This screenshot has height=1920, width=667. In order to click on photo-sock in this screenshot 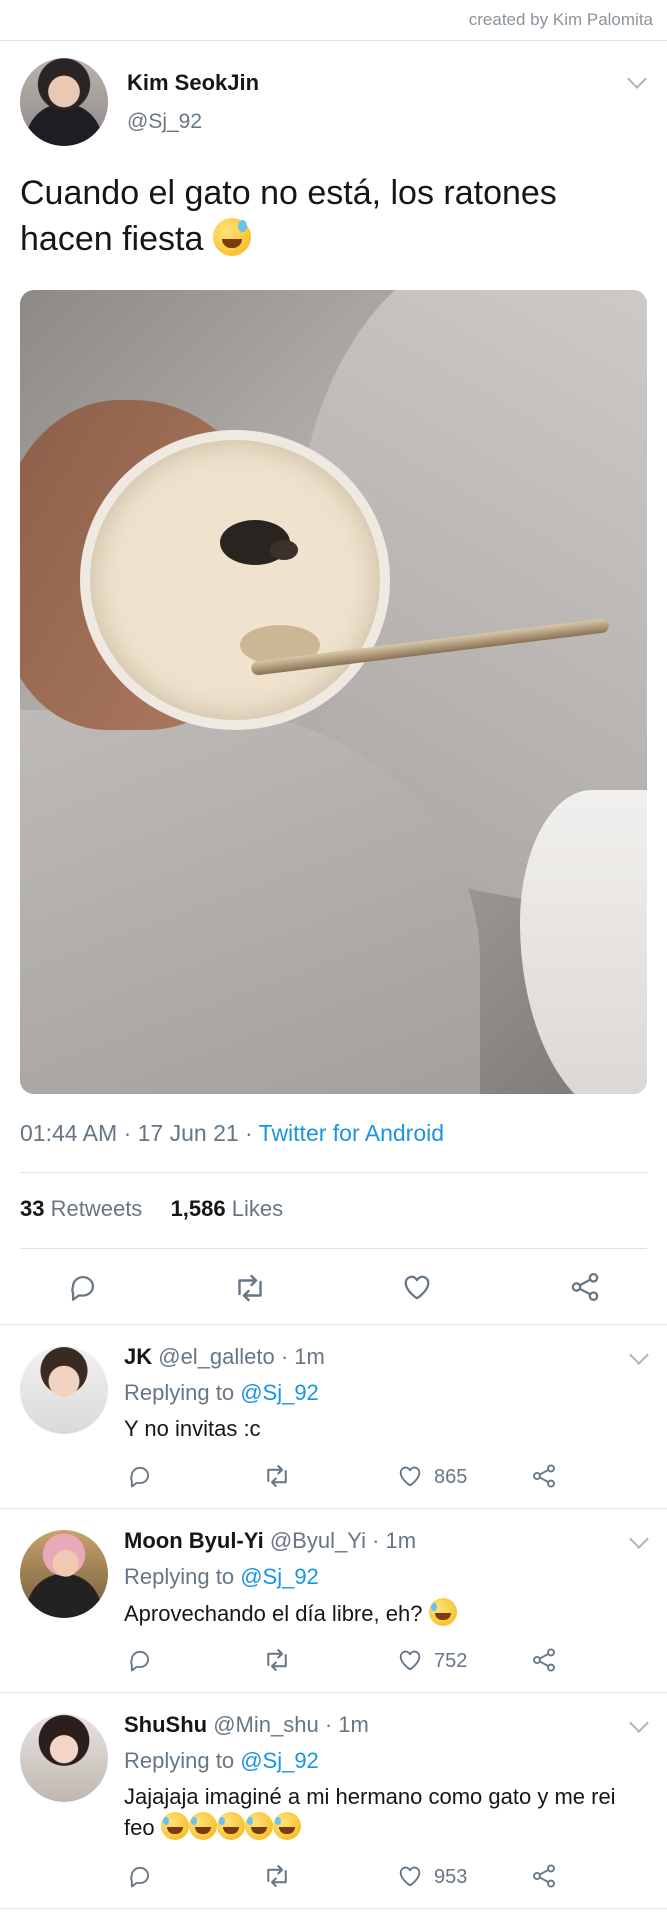, I will do `click(583, 942)`.